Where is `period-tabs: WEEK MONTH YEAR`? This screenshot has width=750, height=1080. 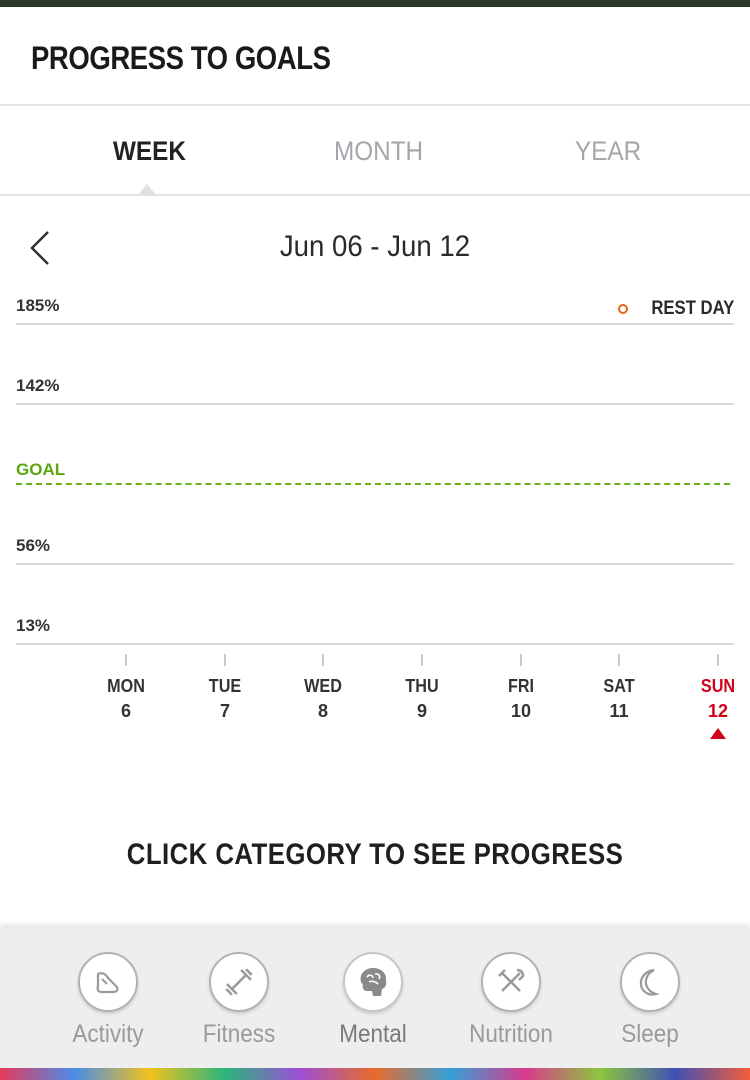
period-tabs: WEEK MONTH YEAR is located at coordinates (375, 151).